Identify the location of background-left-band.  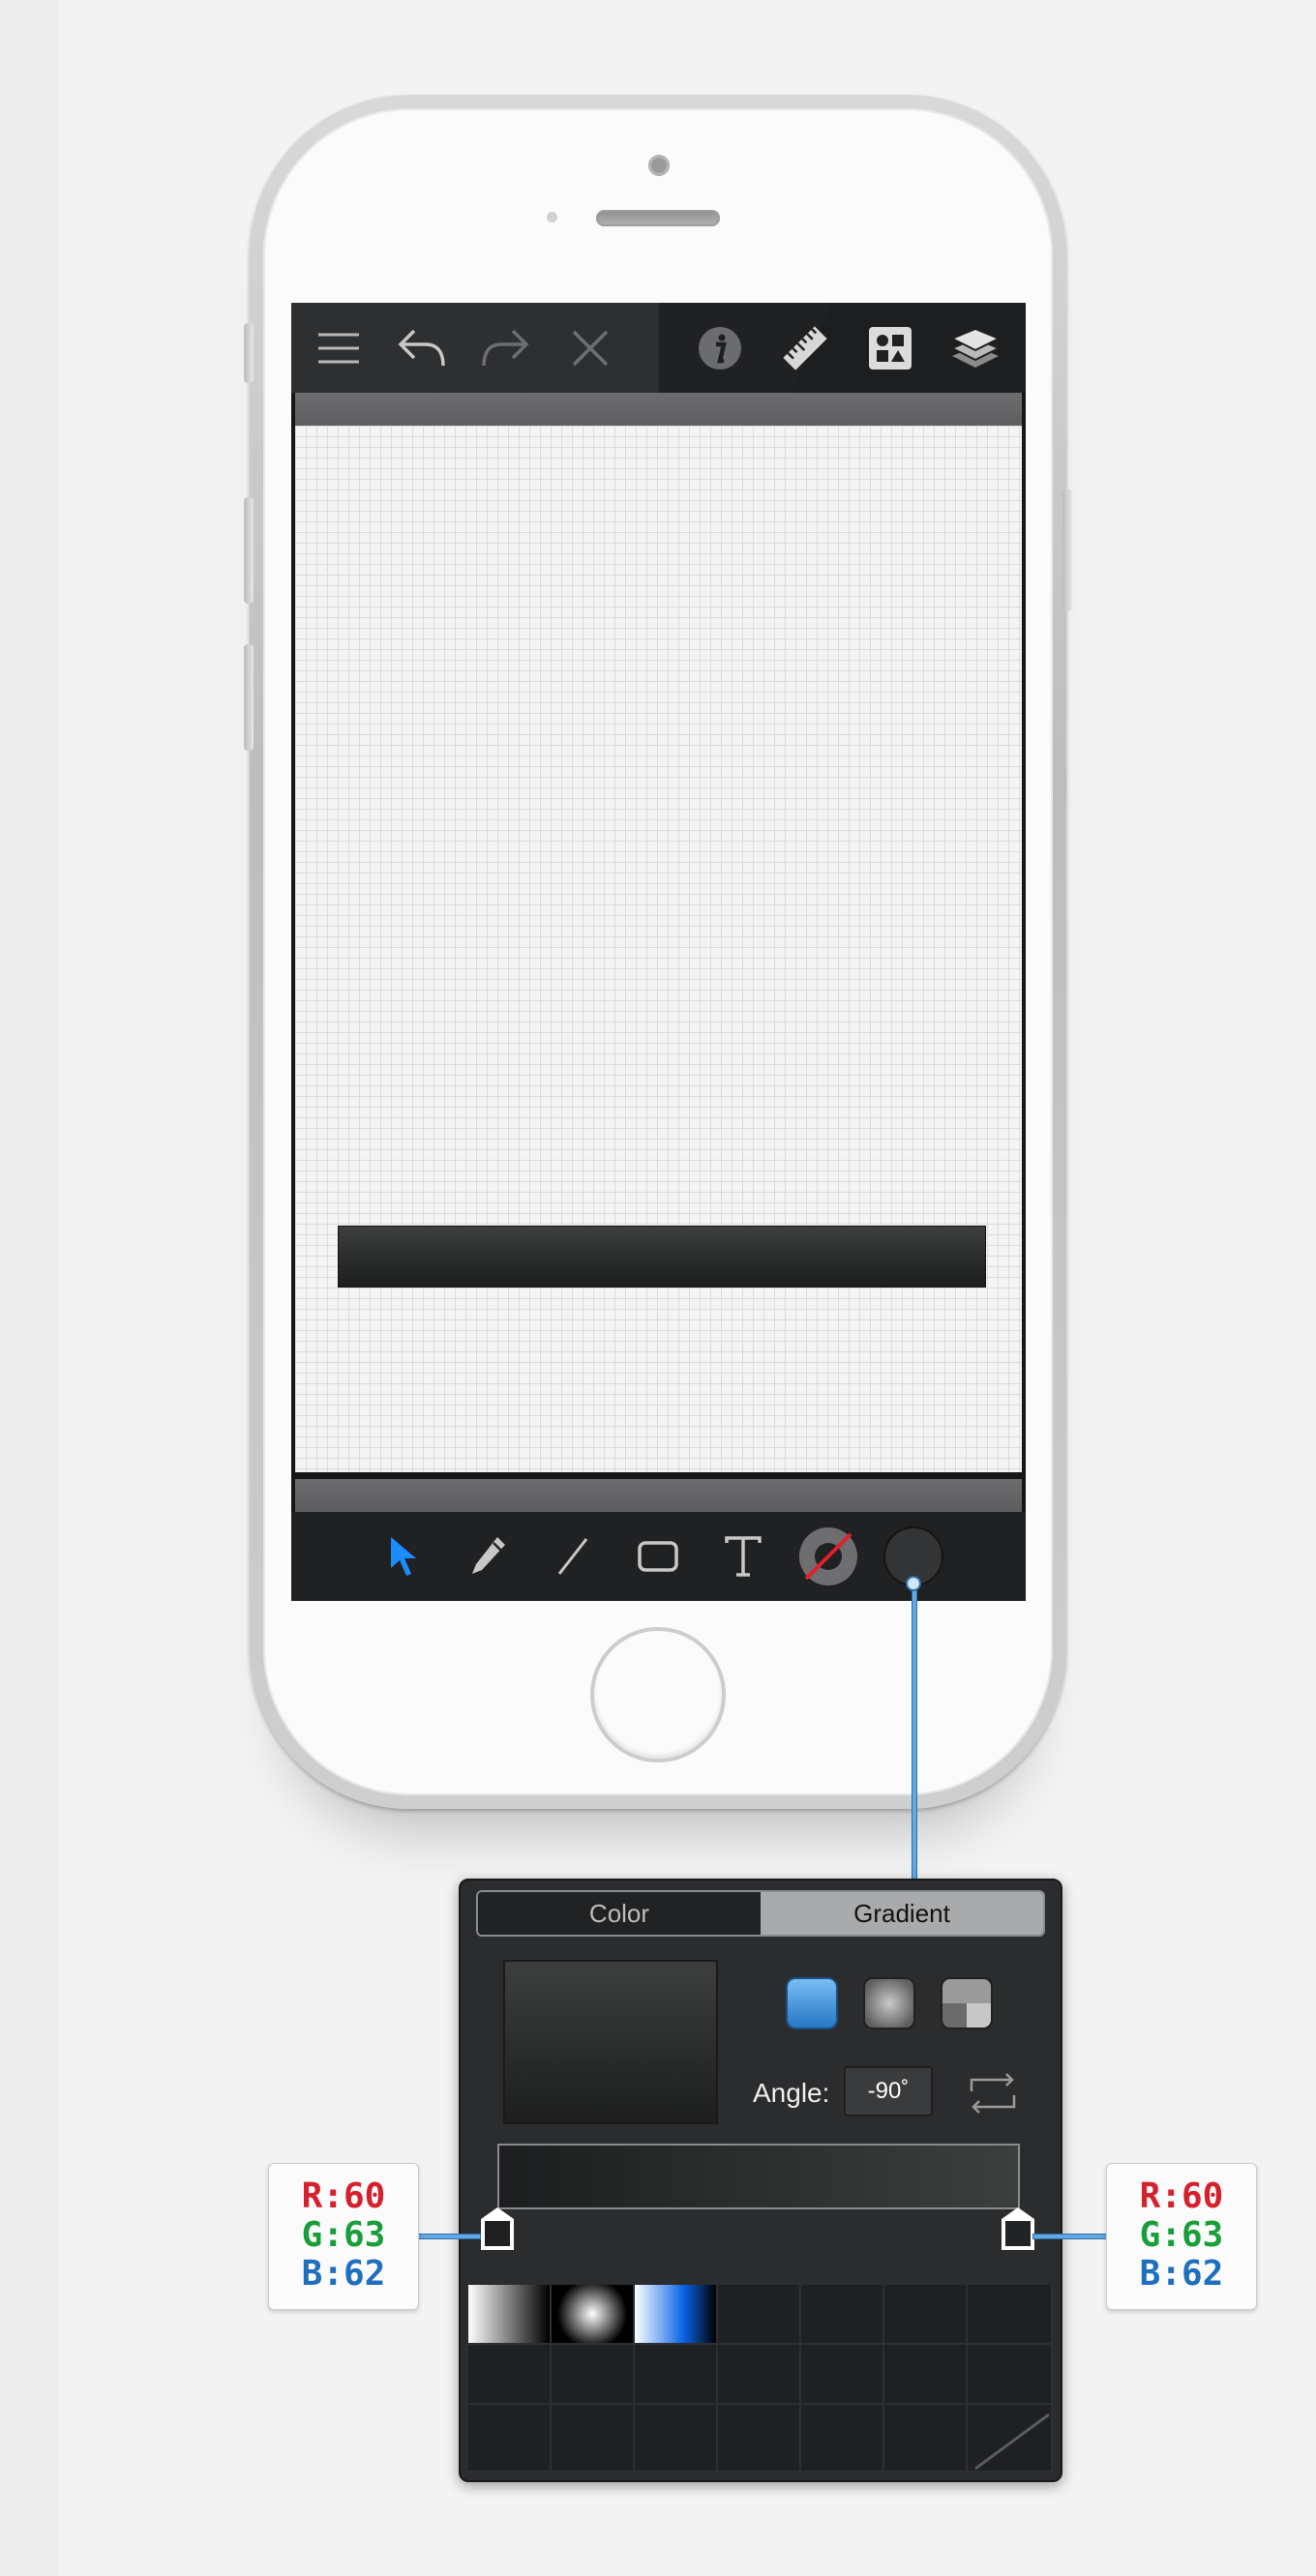
(29, 1288).